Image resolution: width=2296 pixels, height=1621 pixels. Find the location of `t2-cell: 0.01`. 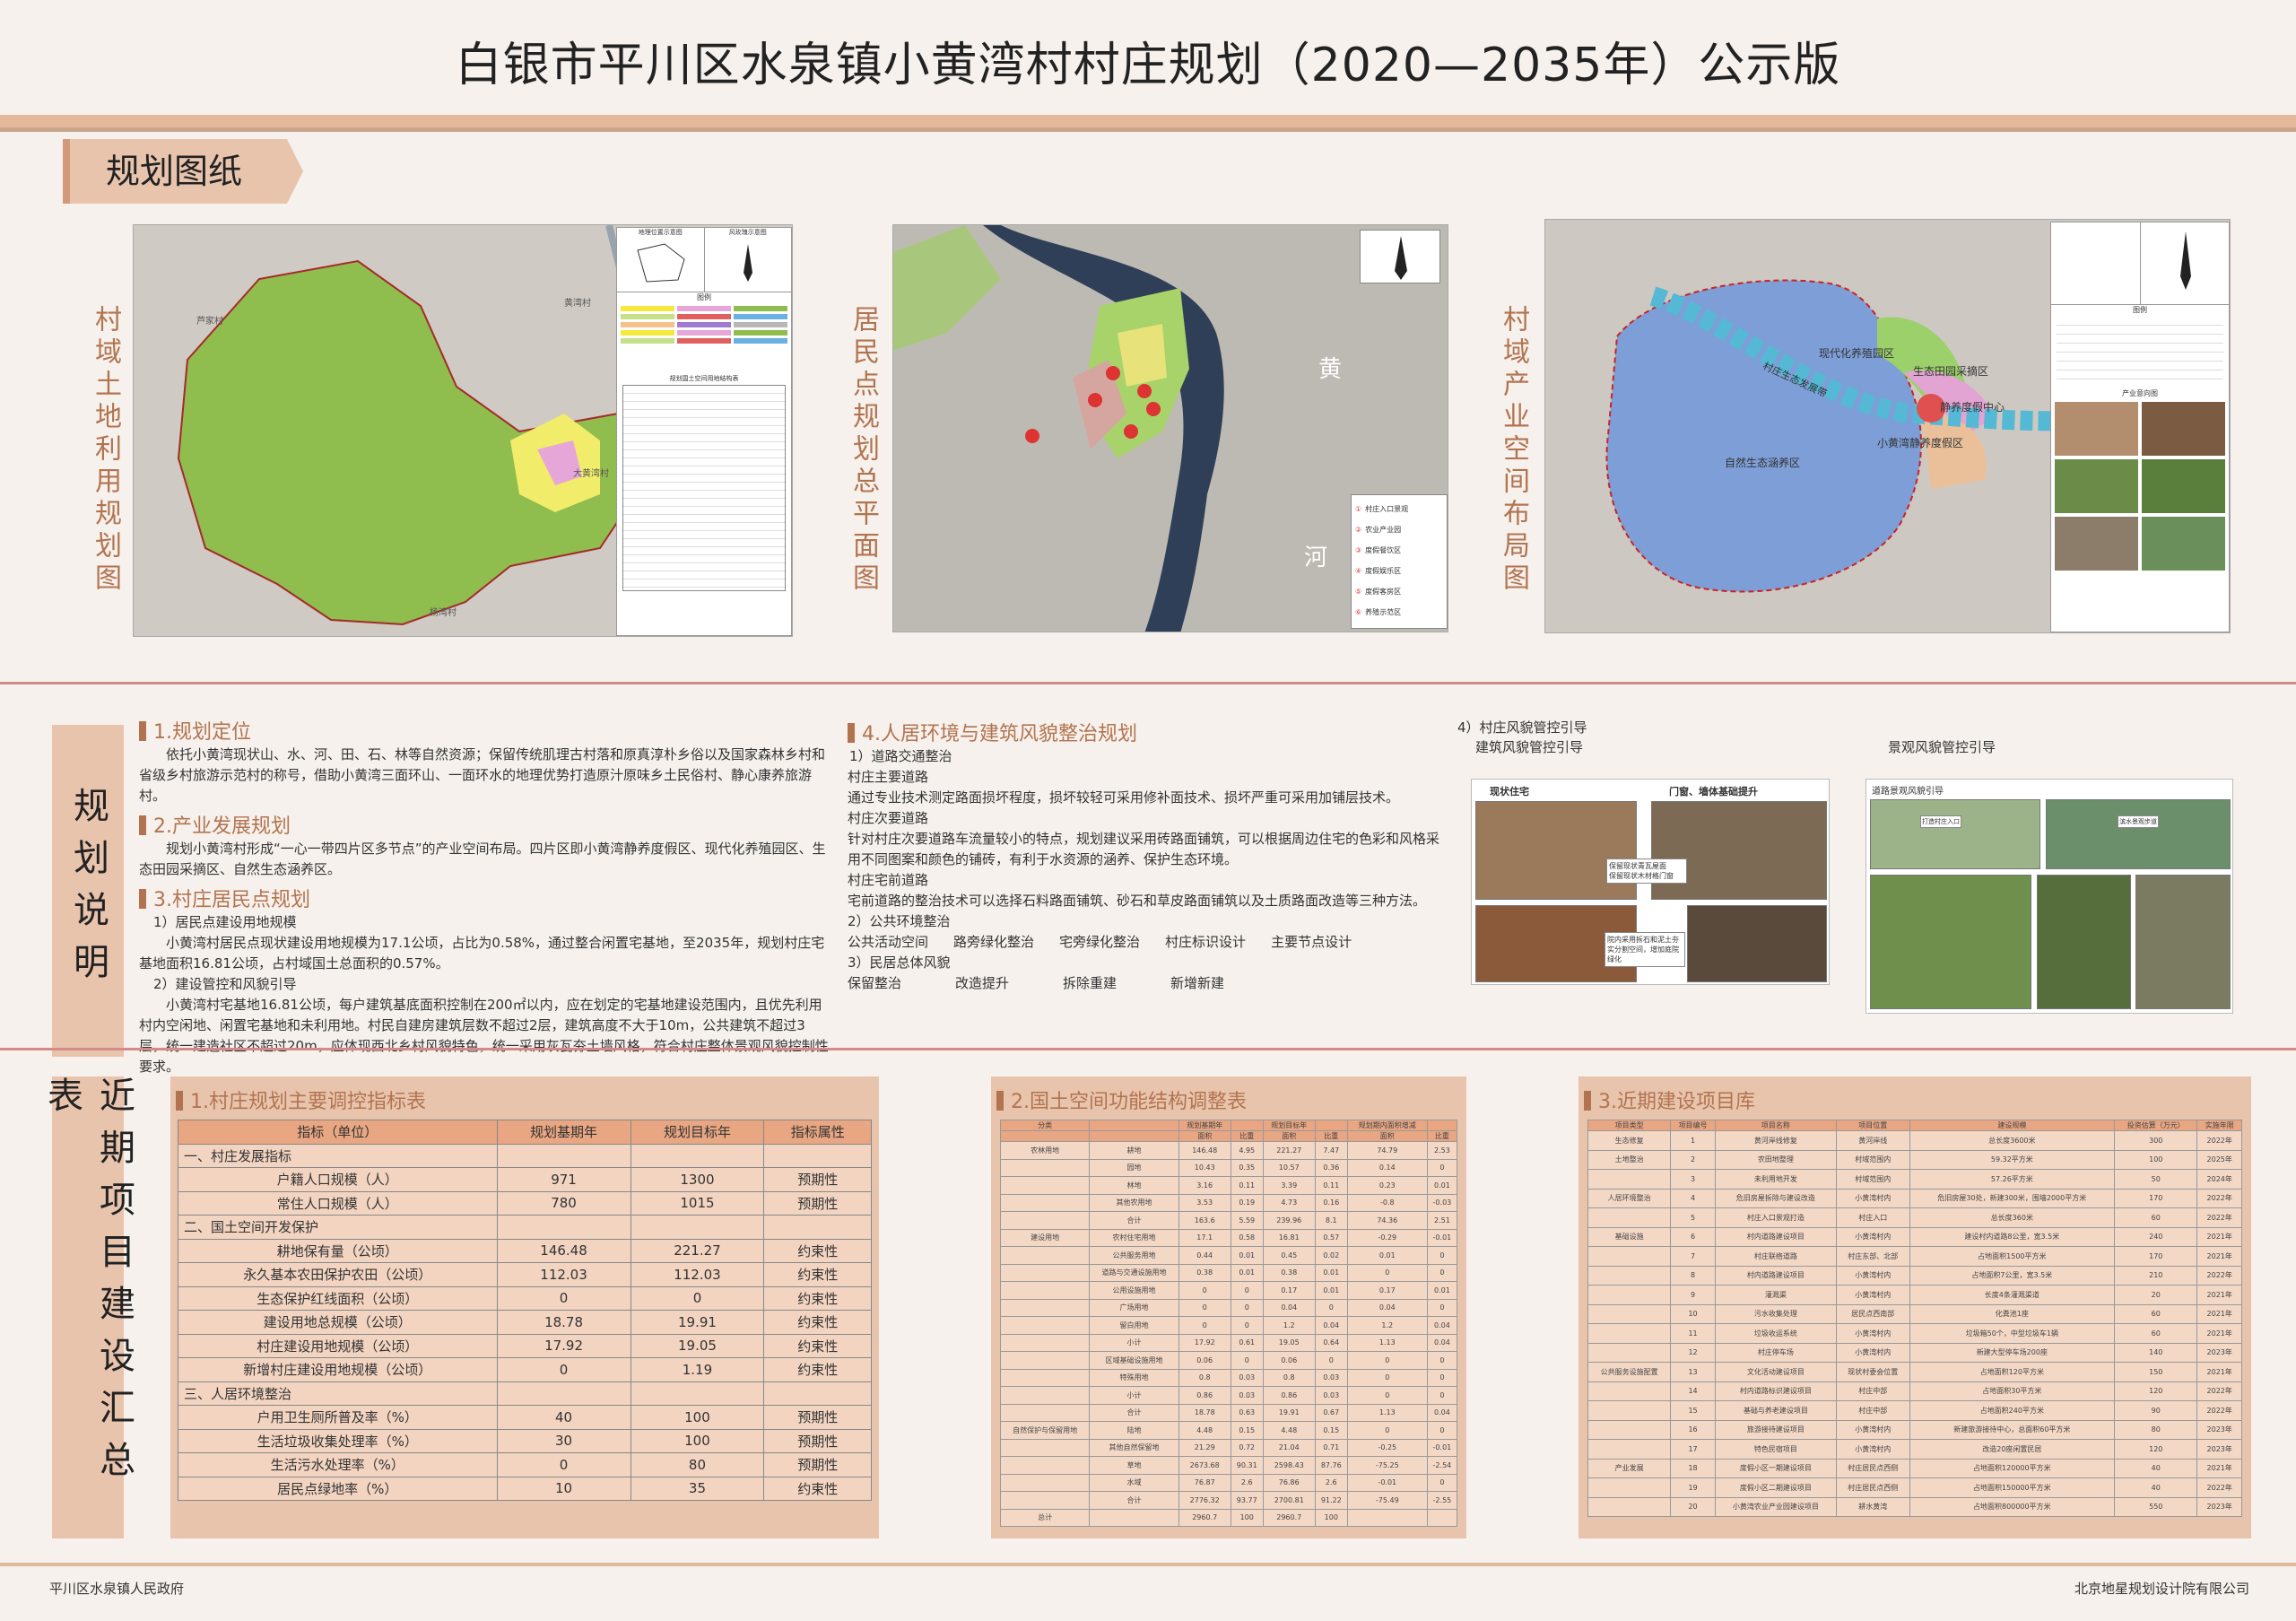

t2-cell: 0.01 is located at coordinates (1331, 1272).